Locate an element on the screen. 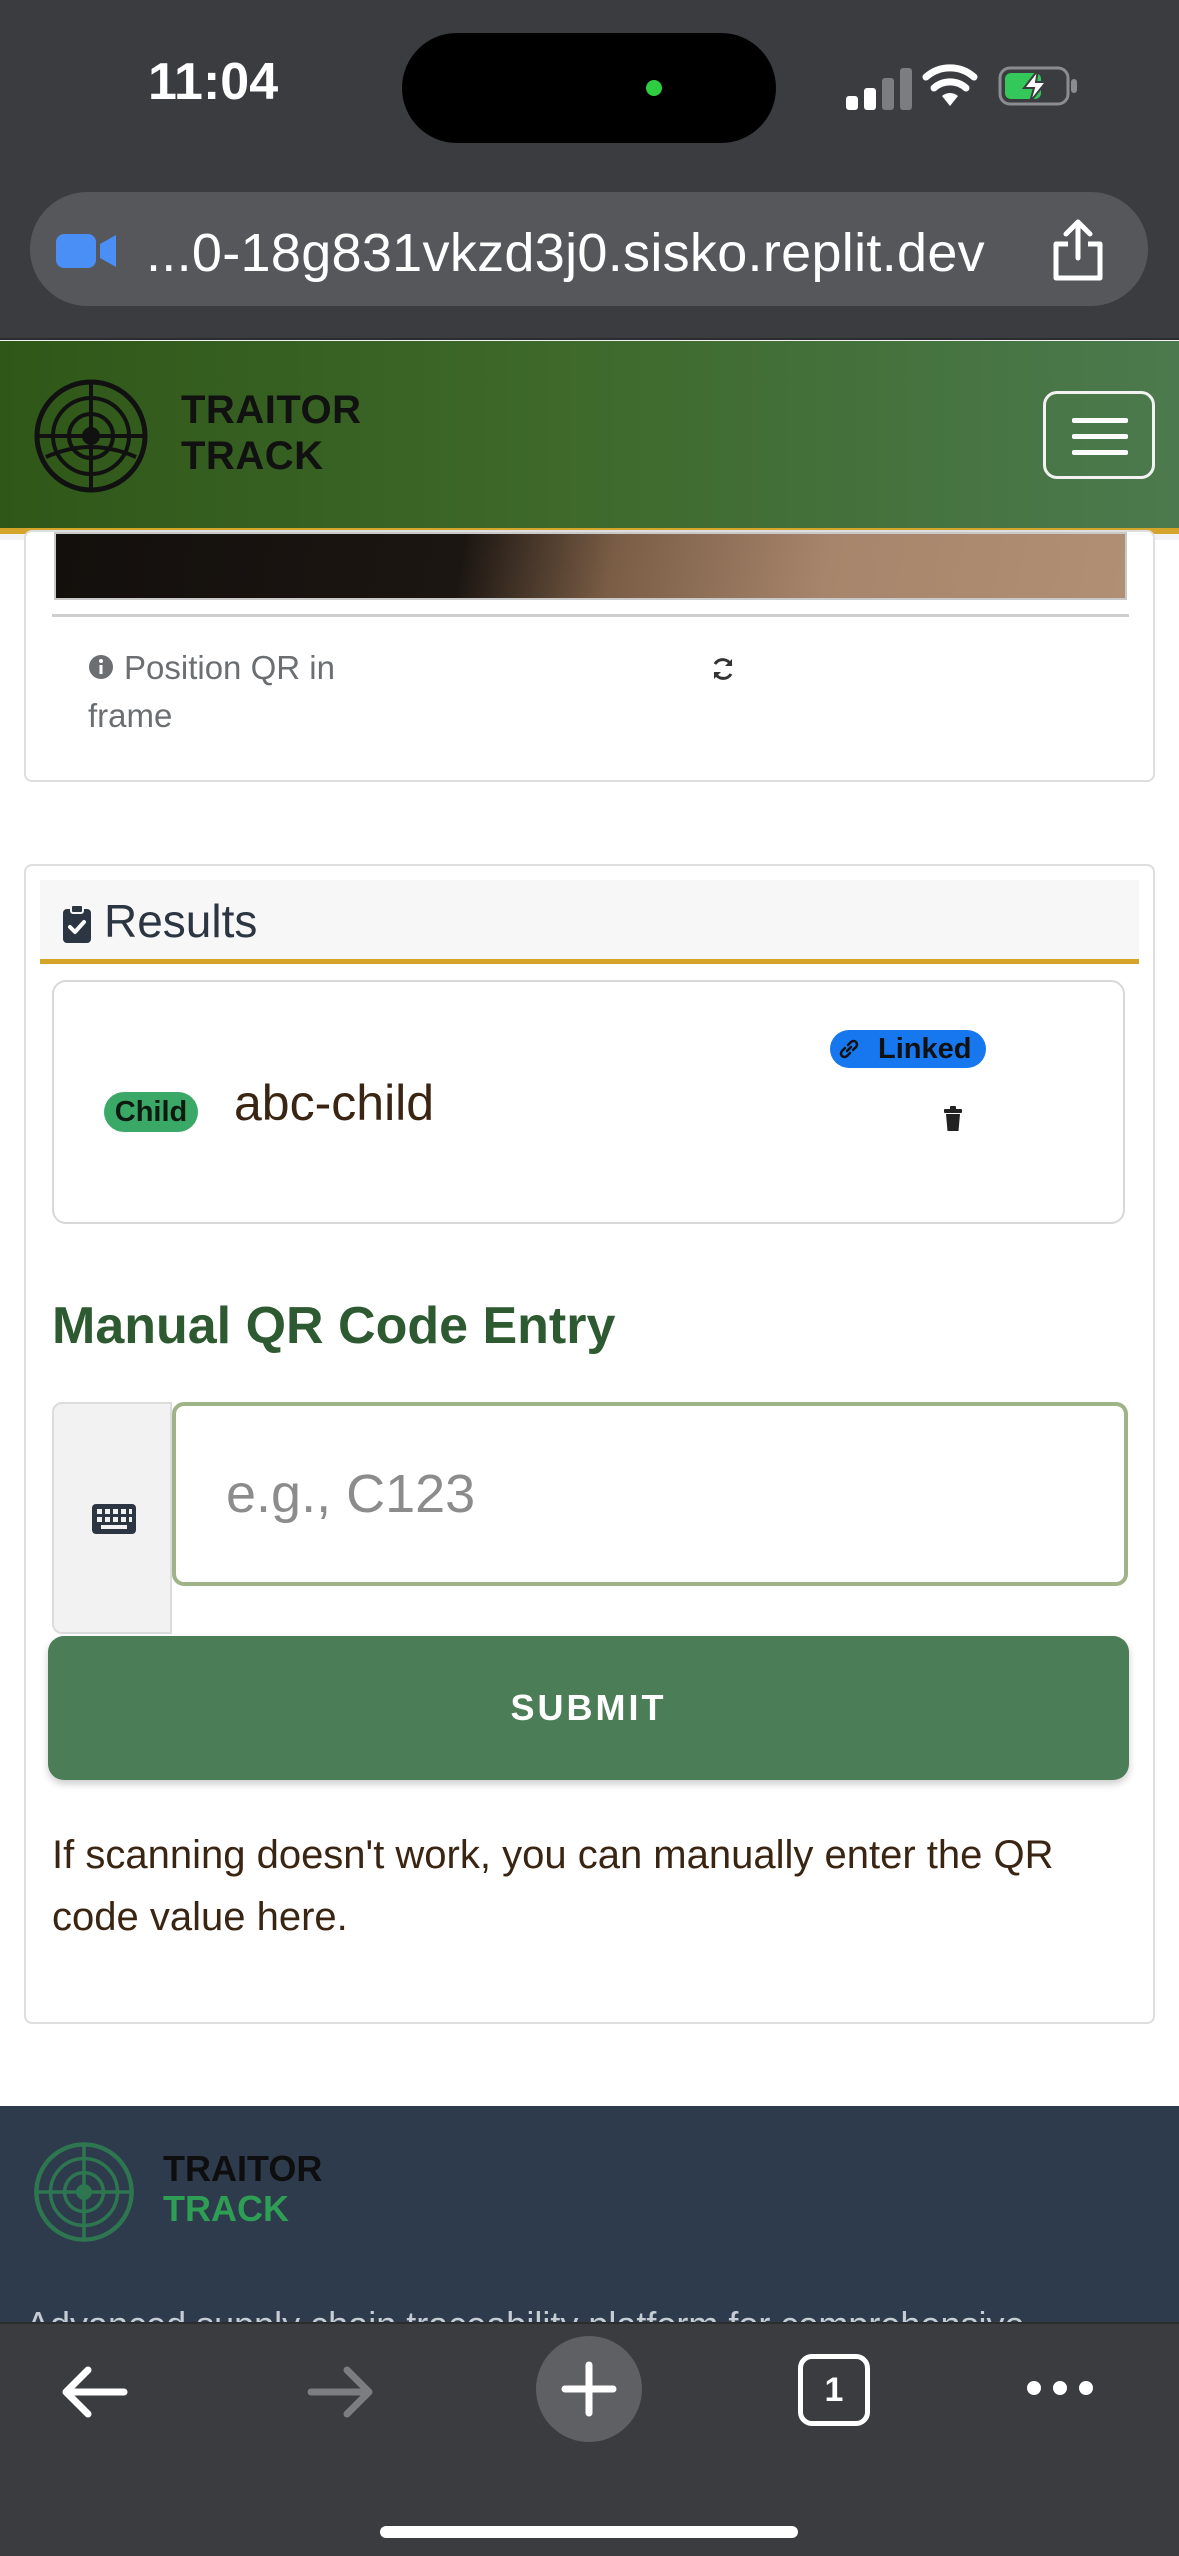 The height and width of the screenshot is (2556, 1179). child-badge: Child is located at coordinates (151, 1112).